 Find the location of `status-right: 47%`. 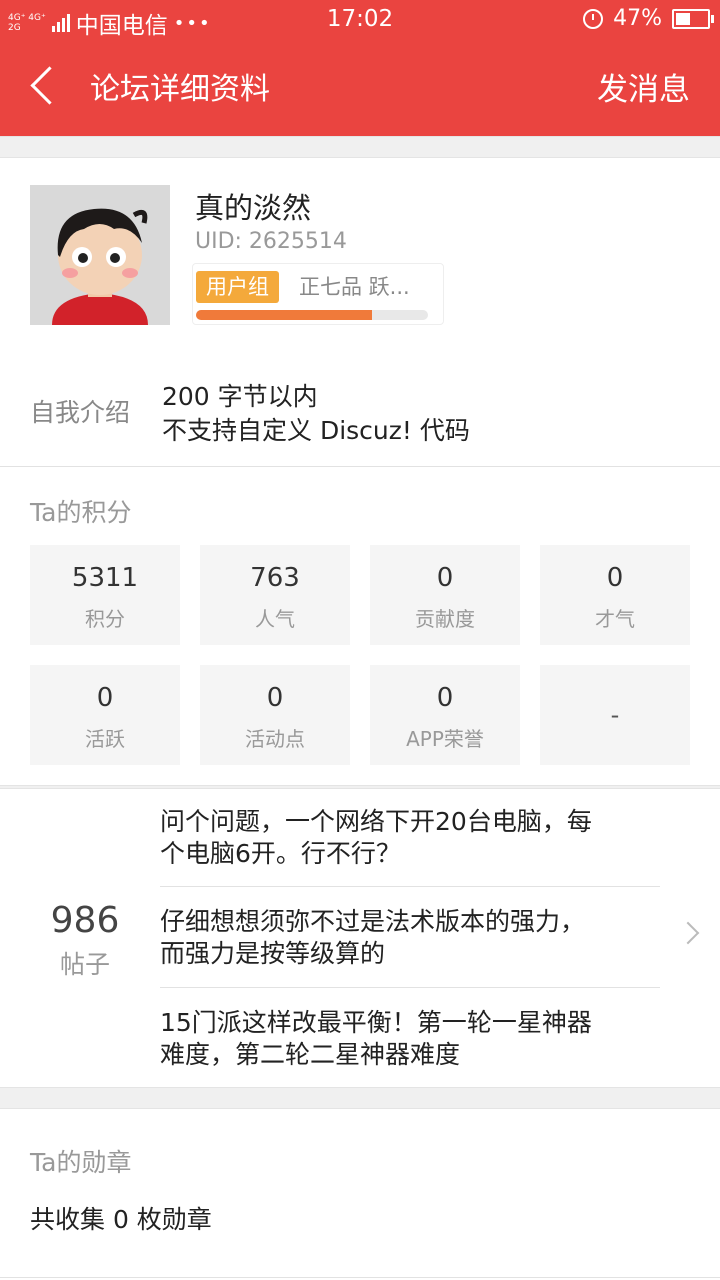

status-right: 47% is located at coordinates (648, 18).